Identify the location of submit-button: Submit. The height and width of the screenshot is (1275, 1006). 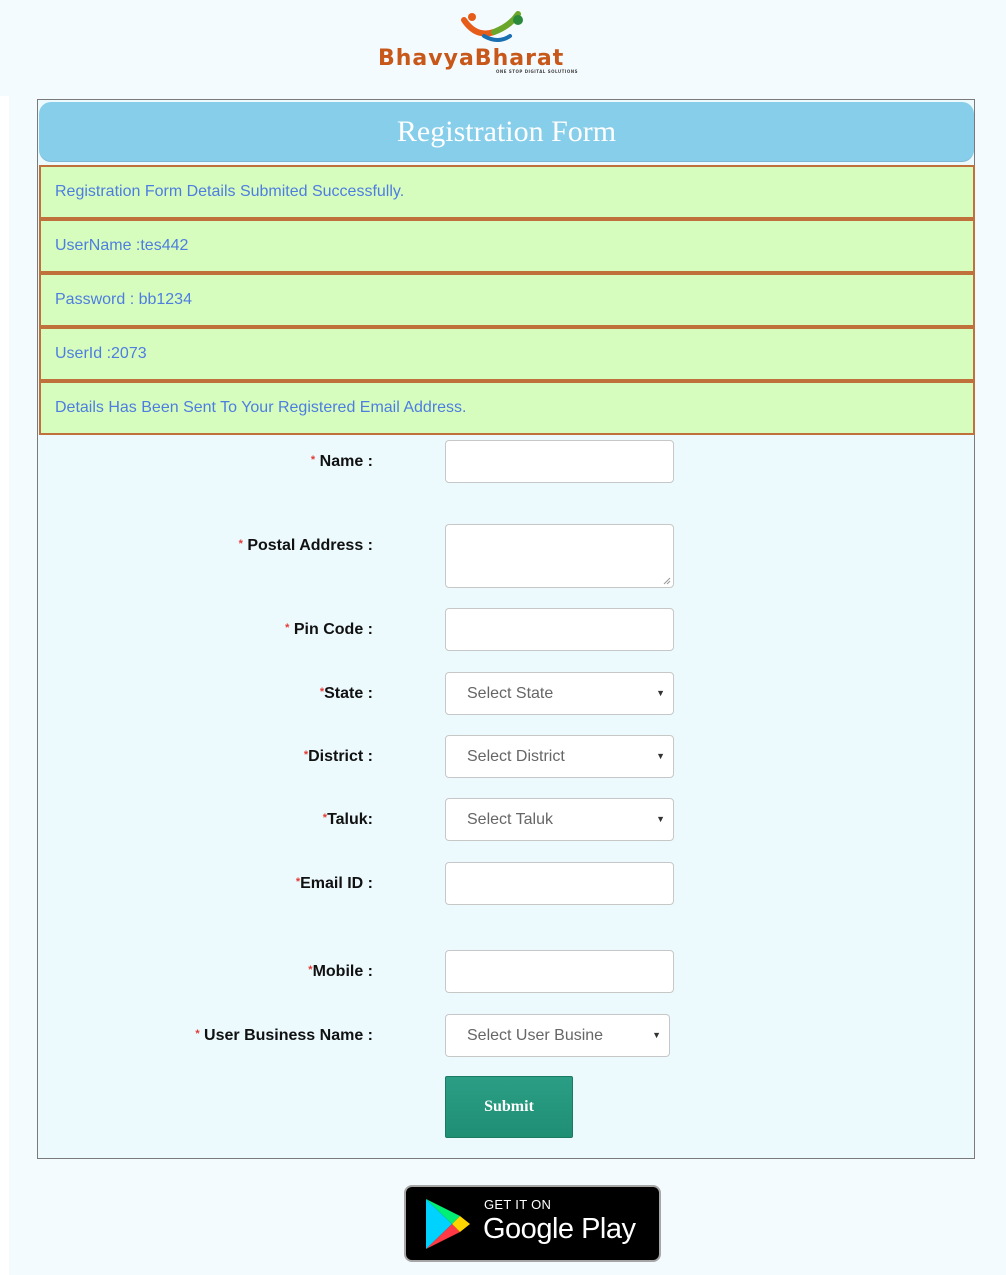
(509, 1107).